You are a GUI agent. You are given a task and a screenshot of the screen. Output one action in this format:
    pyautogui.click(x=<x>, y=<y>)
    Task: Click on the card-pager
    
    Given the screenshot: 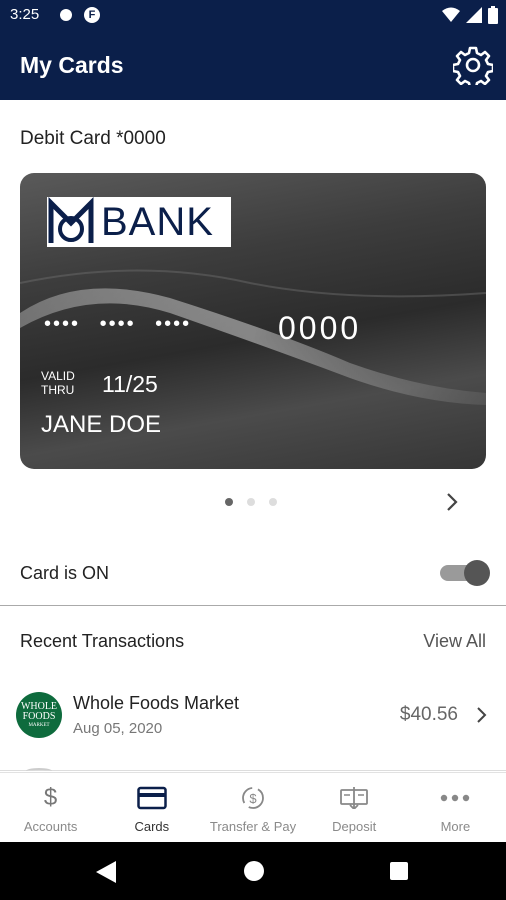 What is the action you would take?
    pyautogui.click(x=251, y=502)
    